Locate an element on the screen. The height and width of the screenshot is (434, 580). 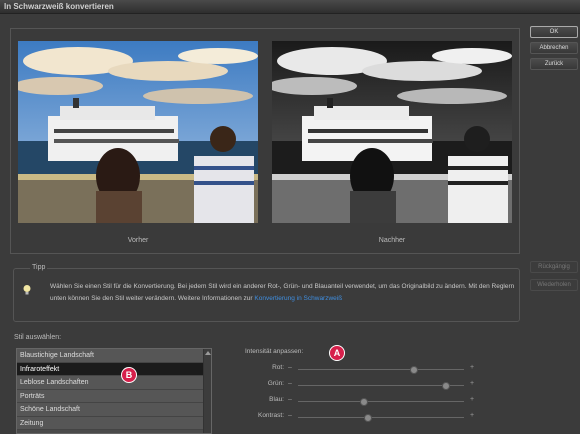
slider-contrast: Kontrast: – + is located at coordinates (355, 417).